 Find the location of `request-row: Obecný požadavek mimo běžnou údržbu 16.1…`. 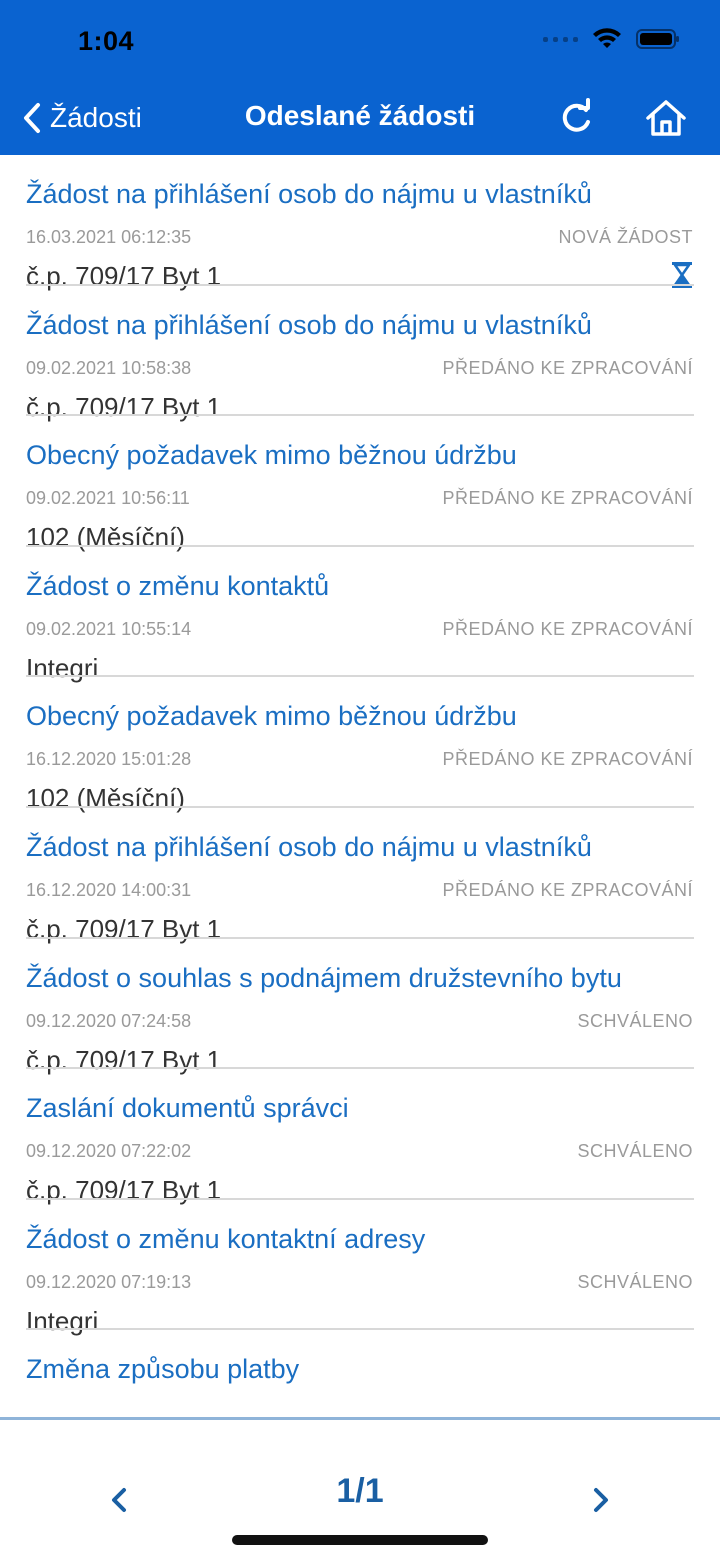

request-row: Obecný požadavek mimo běžnou údržbu 16.1… is located at coordinates (360, 745).